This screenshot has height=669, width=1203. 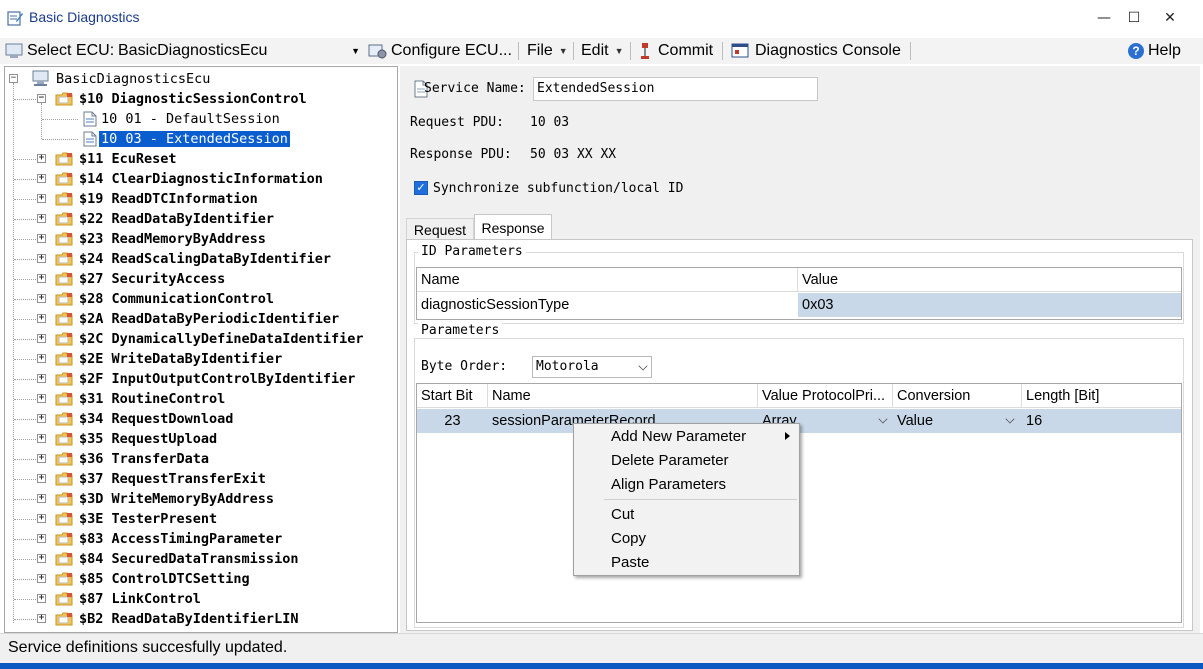 I want to click on tree-node-service: + $37 RequestTransferExit, so click(x=200, y=479).